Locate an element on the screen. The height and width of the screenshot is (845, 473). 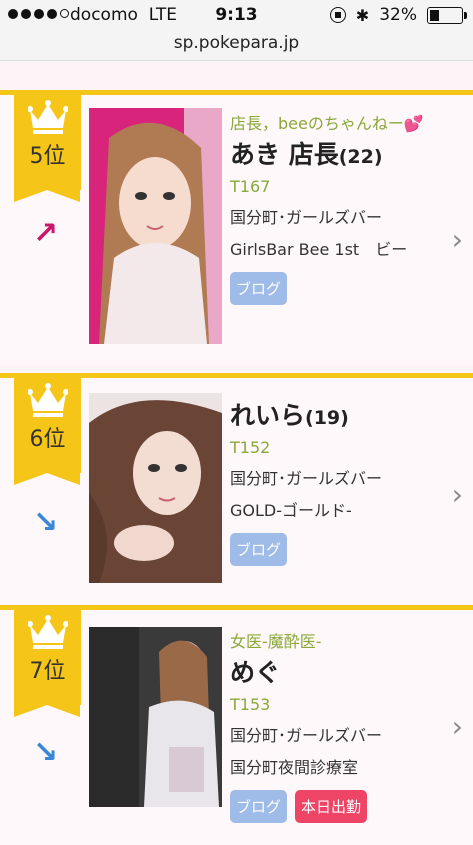
url-text: sp.pokepara.jp is located at coordinates (236, 43).